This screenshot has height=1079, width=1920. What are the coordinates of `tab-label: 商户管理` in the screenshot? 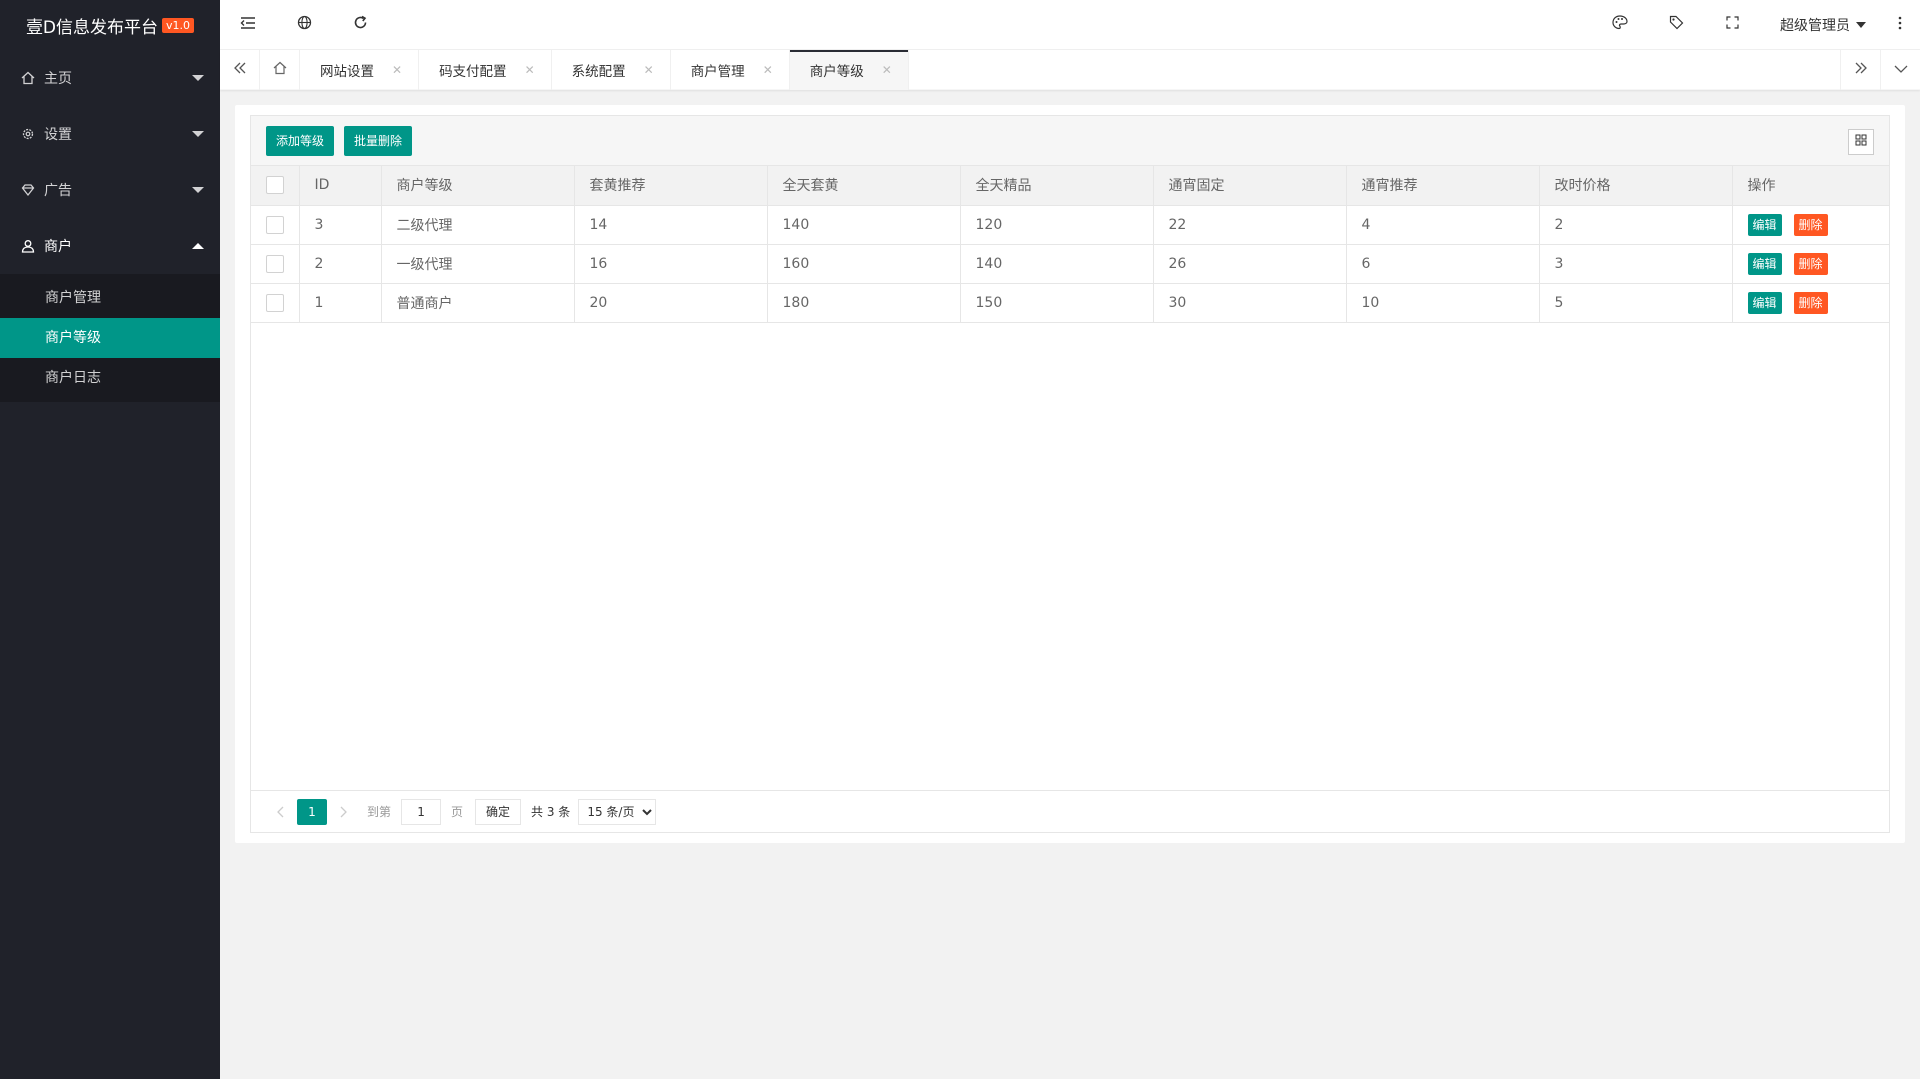 It's located at (717, 72).